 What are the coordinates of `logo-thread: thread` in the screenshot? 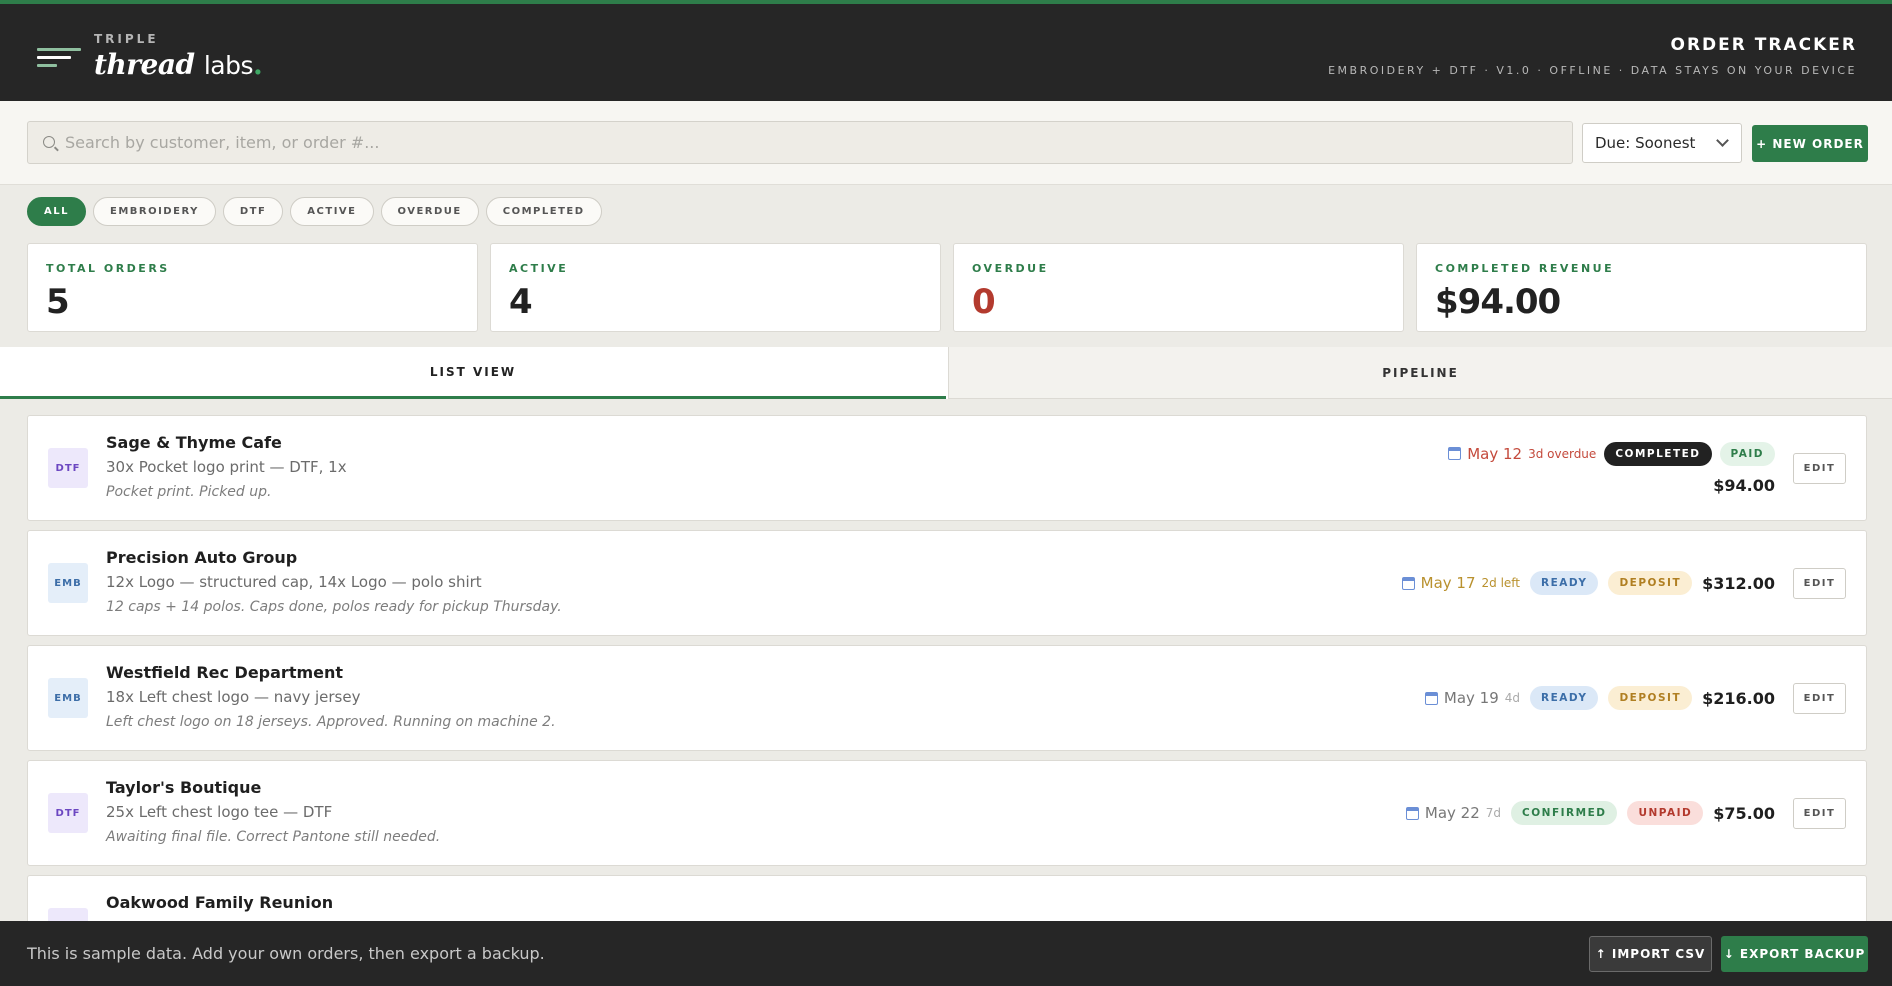 It's located at (144, 64).